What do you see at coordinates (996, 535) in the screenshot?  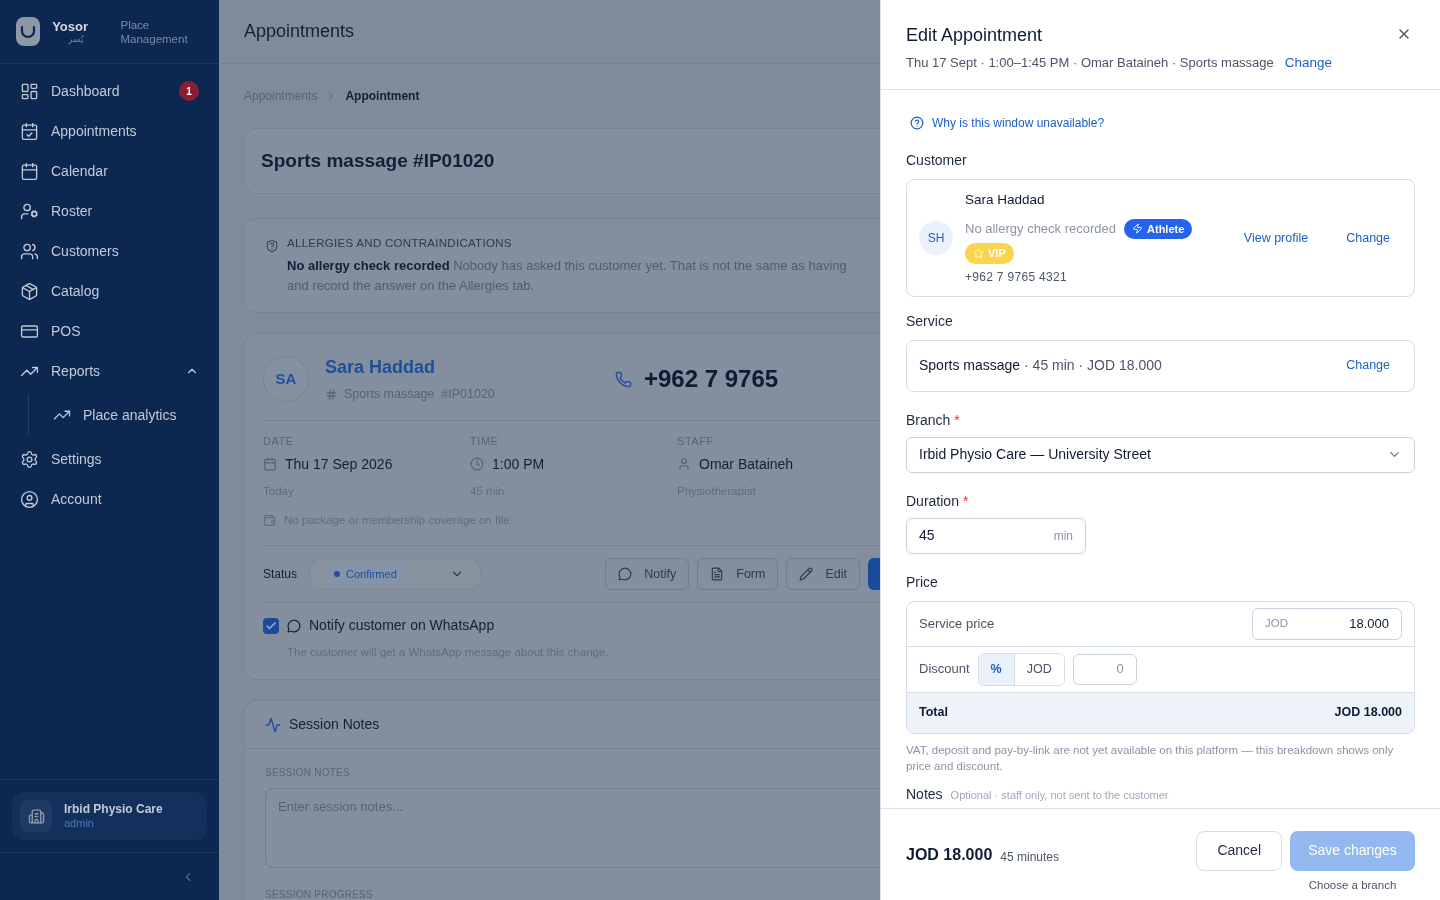 I see `duration-field: 45 min` at bounding box center [996, 535].